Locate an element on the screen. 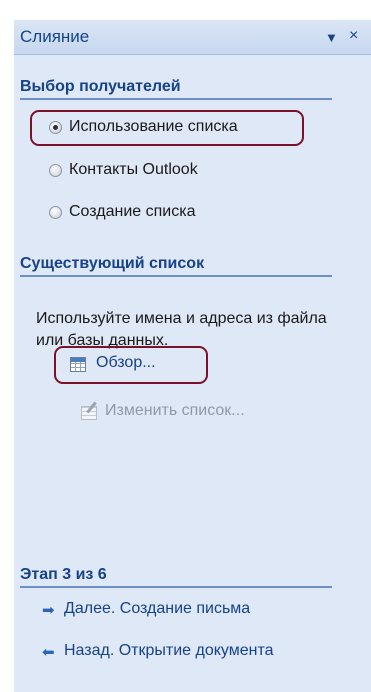 The image size is (371, 692). step-indicator: Этап 3 из 6 is located at coordinates (176, 577).